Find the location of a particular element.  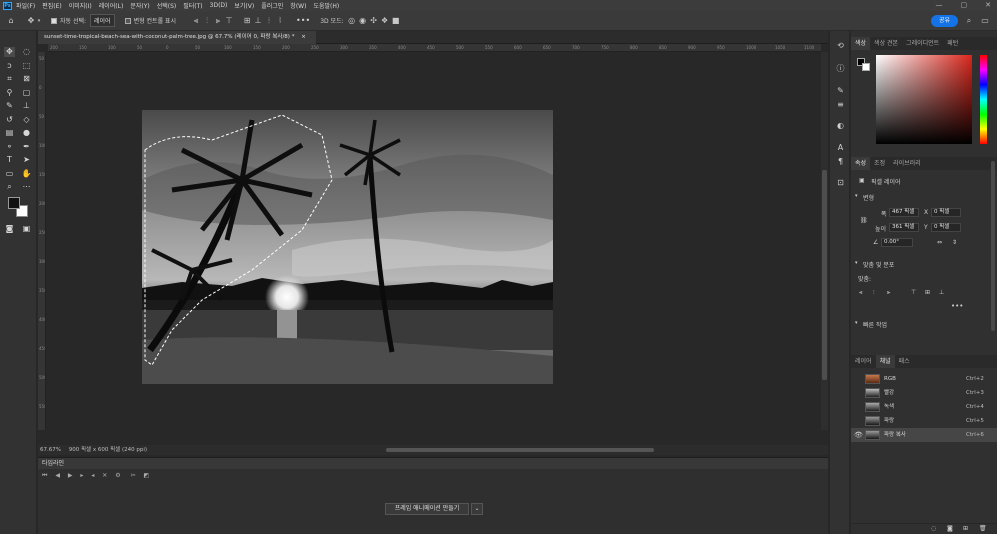

character-icon: A is located at coordinates (840, 148).